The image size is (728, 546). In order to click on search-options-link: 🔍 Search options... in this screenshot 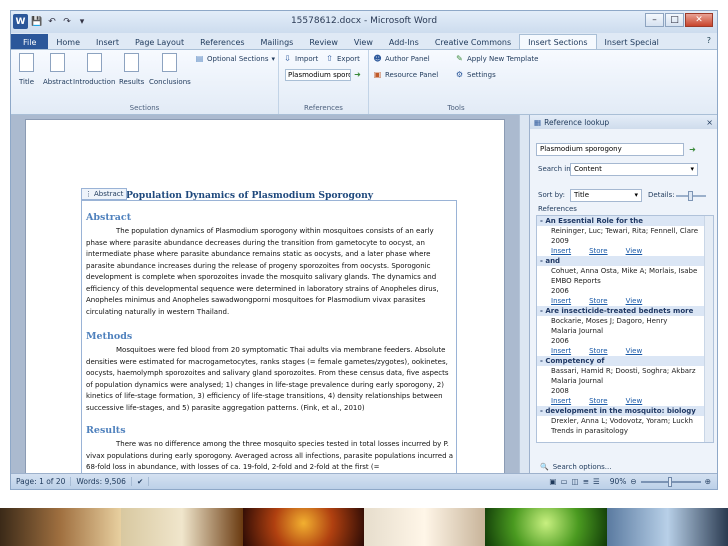, I will do `click(575, 467)`.